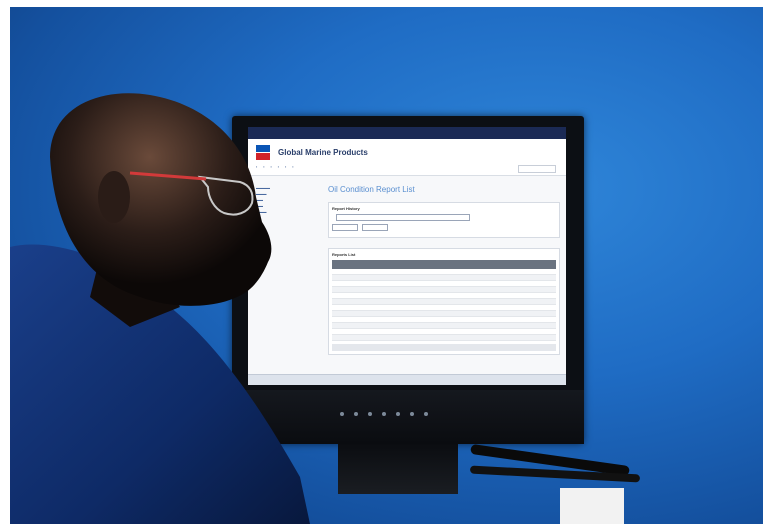 Image resolution: width=772 pixels, height=531 pixels. I want to click on white-box, so click(592, 506).